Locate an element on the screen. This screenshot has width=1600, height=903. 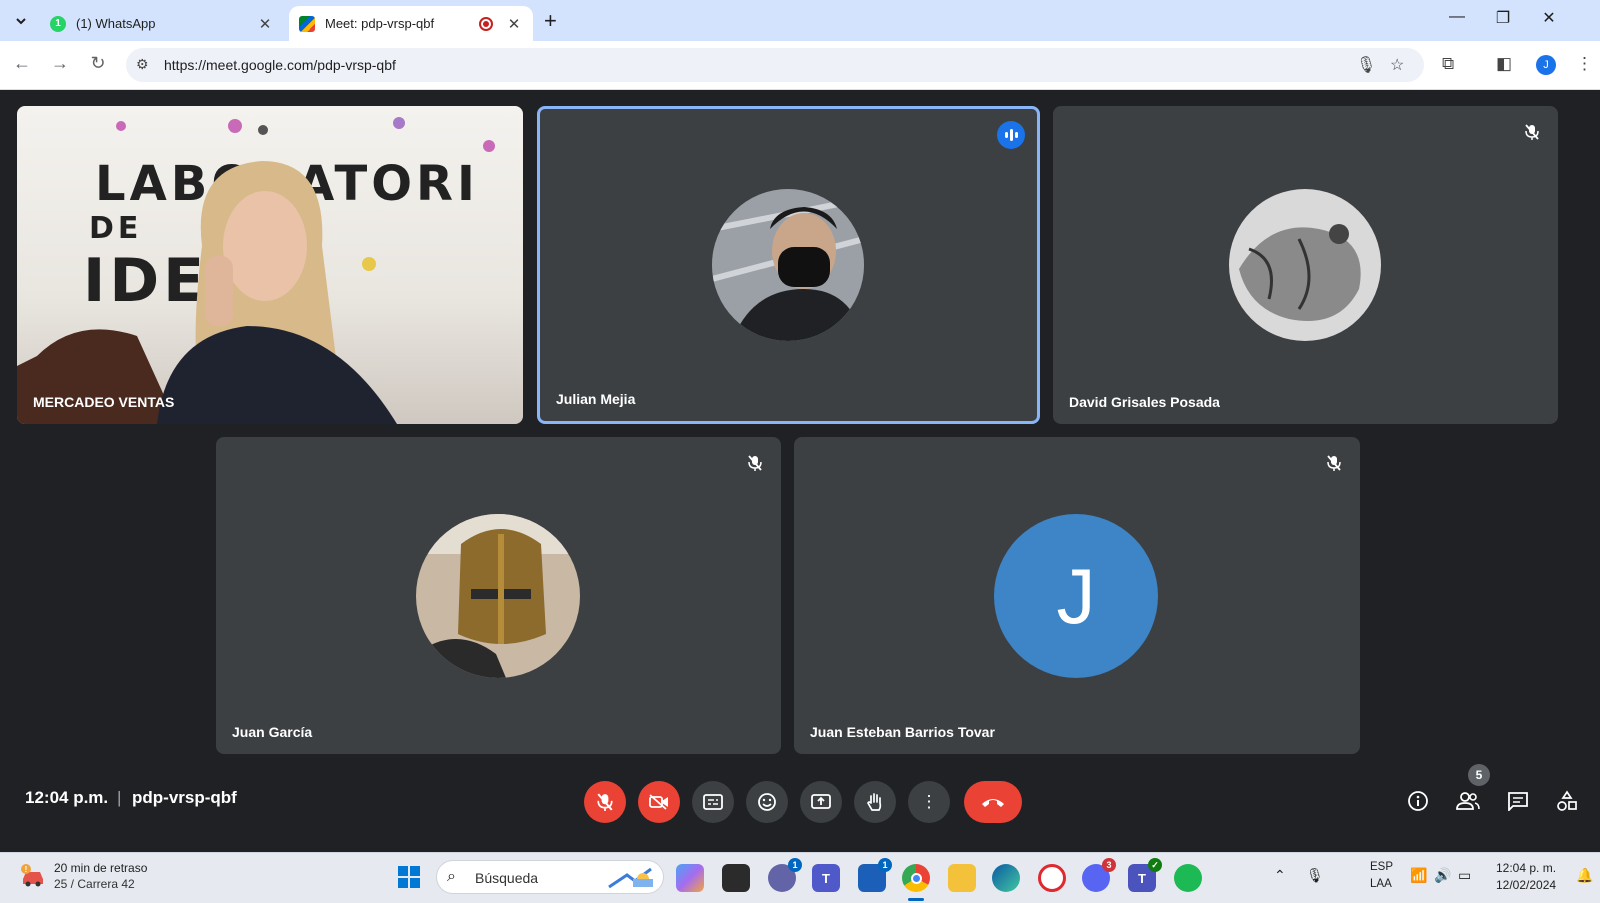
clock-date: 12/02/2024 is located at coordinates (1526, 885).